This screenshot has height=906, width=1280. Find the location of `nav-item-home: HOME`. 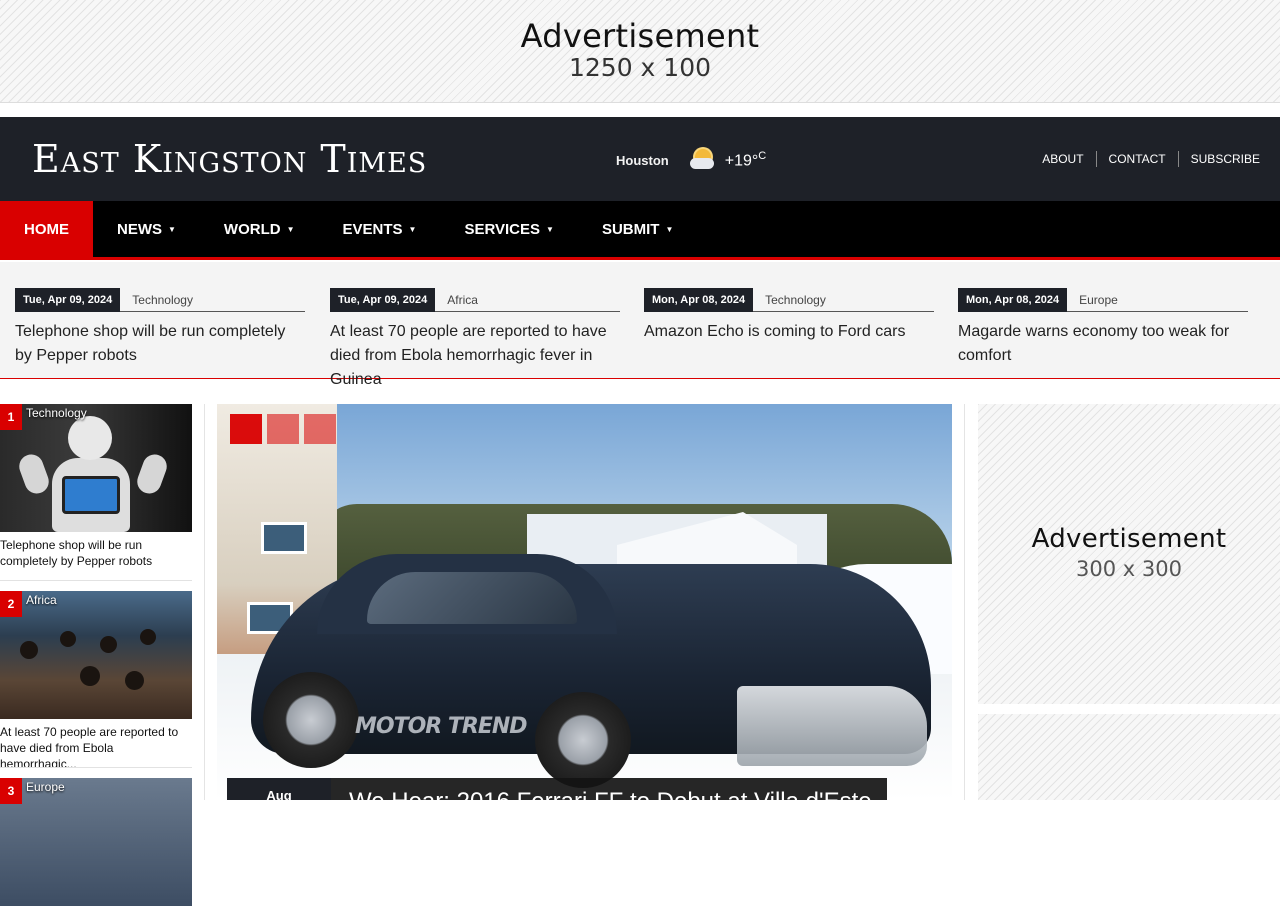

nav-item-home: HOME is located at coordinates (46, 229).